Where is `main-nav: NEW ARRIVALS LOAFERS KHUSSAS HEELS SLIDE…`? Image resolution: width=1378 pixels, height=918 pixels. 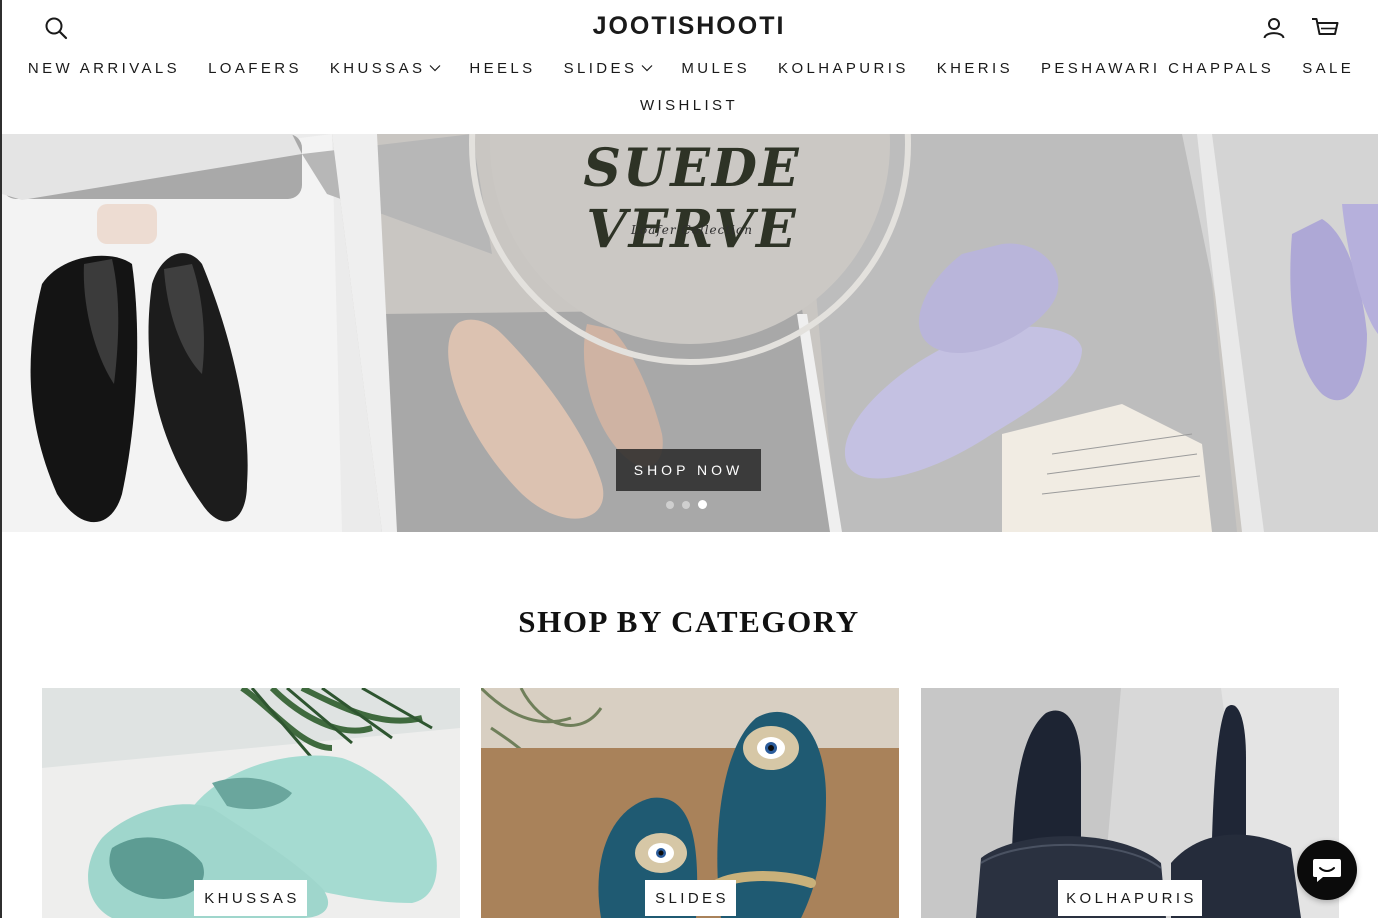 main-nav: NEW ARRIVALS LOAFERS KHUSSAS HEELS SLIDE… is located at coordinates (689, 68).